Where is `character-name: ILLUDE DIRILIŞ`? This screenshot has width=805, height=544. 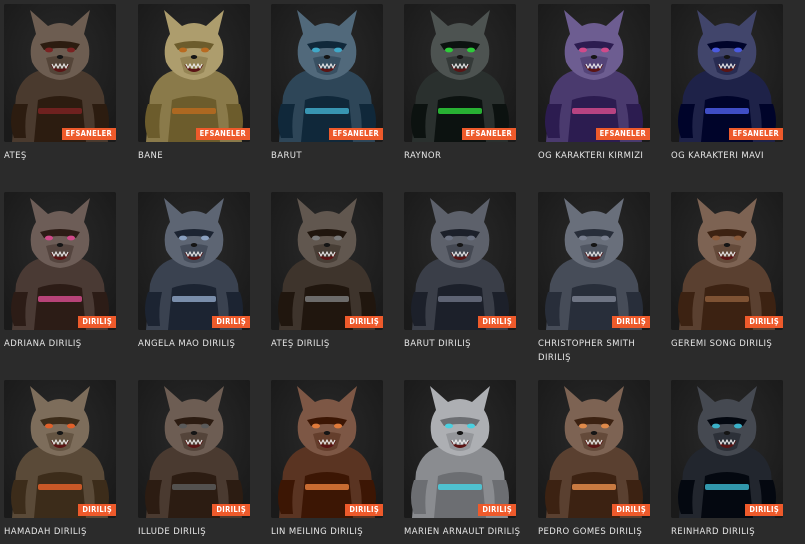
character-name: ILLUDE DIRILIŞ is located at coordinates (197, 532).